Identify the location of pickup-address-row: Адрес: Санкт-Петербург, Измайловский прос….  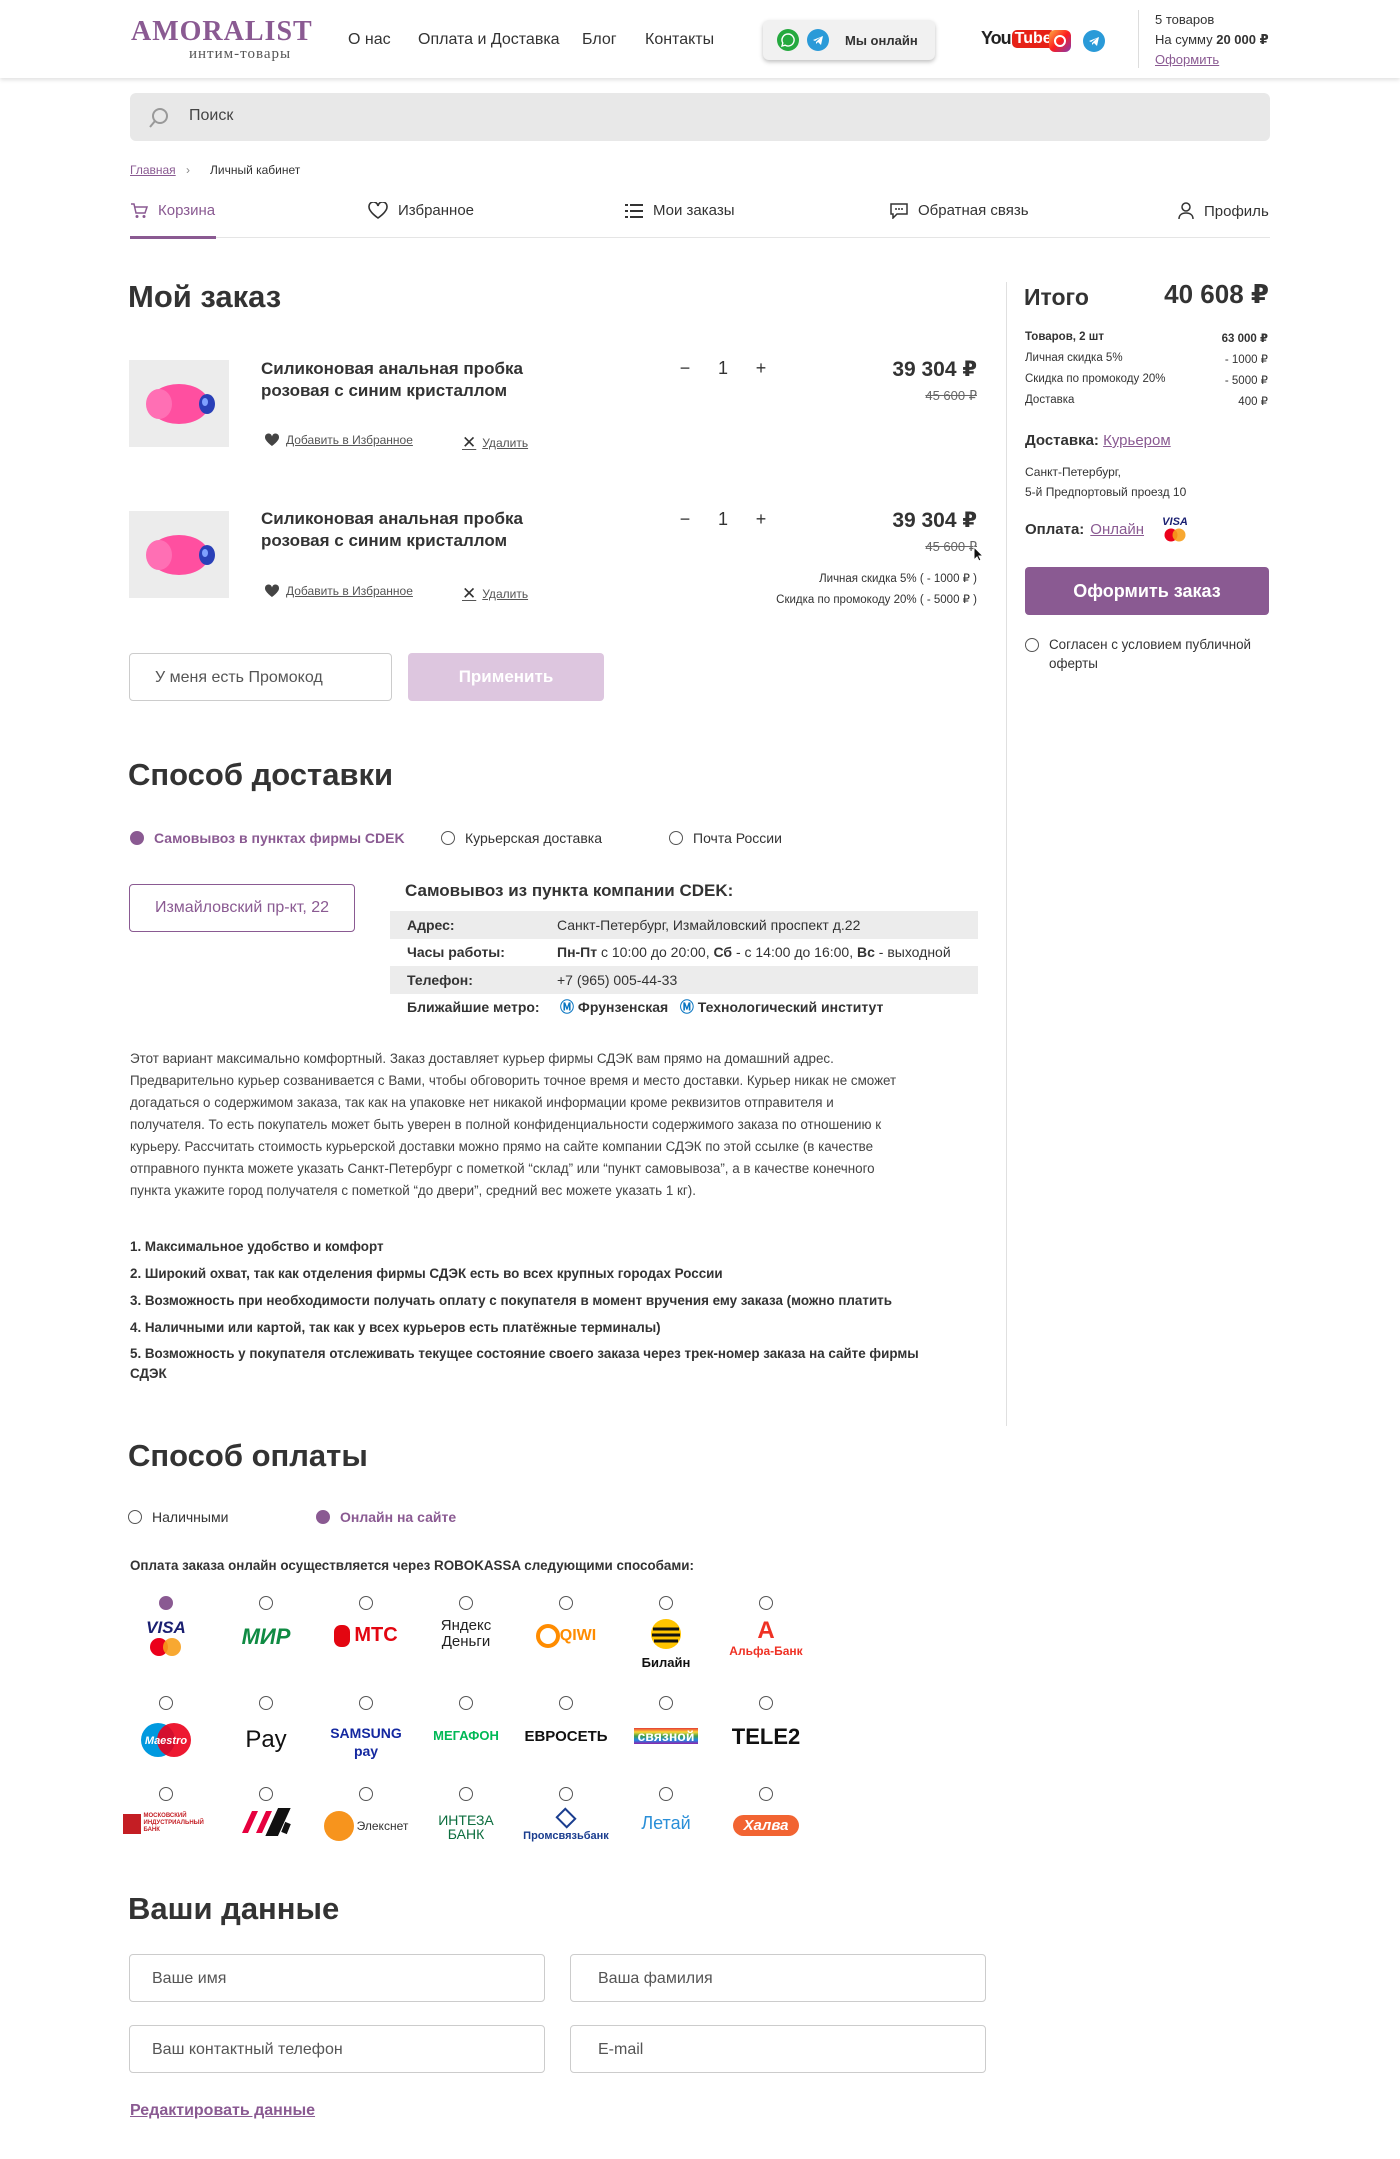
(684, 925).